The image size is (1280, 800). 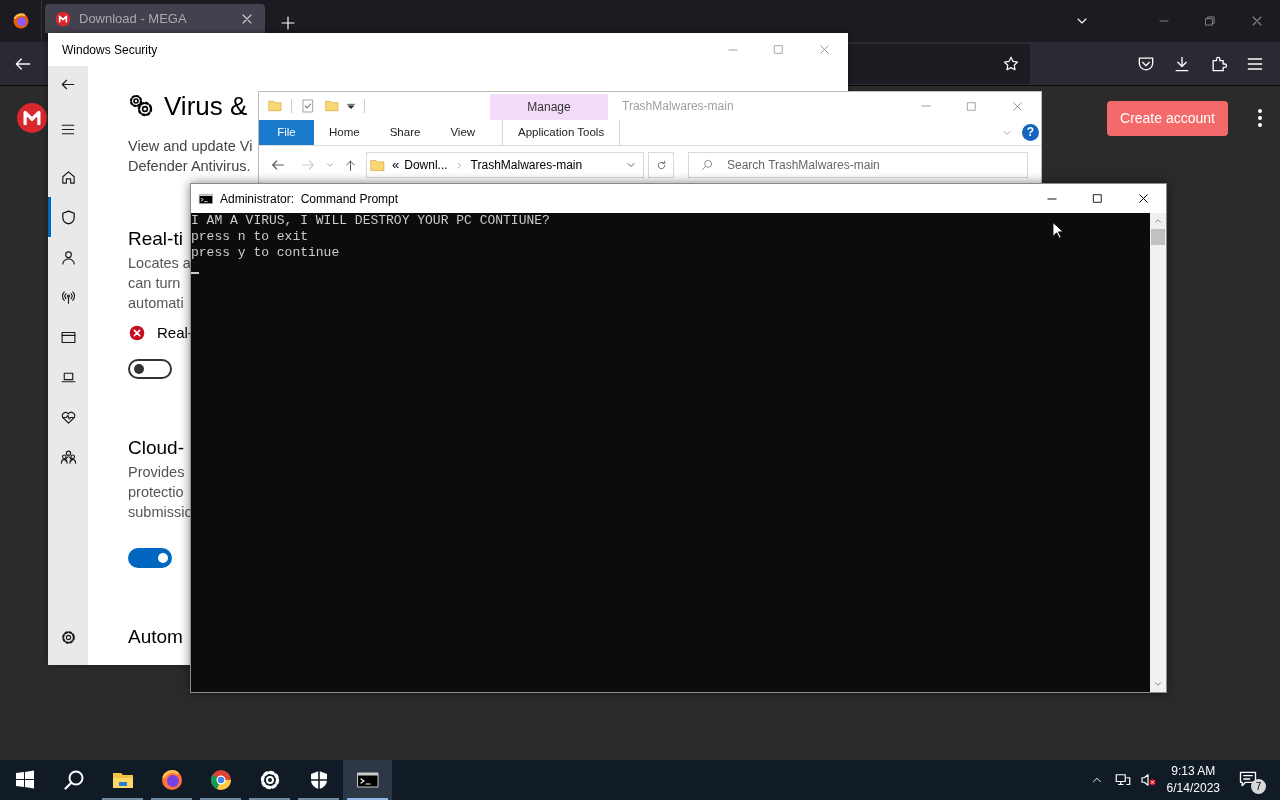 I want to click on clock-time: 9:13 AM, so click(x=1193, y=771).